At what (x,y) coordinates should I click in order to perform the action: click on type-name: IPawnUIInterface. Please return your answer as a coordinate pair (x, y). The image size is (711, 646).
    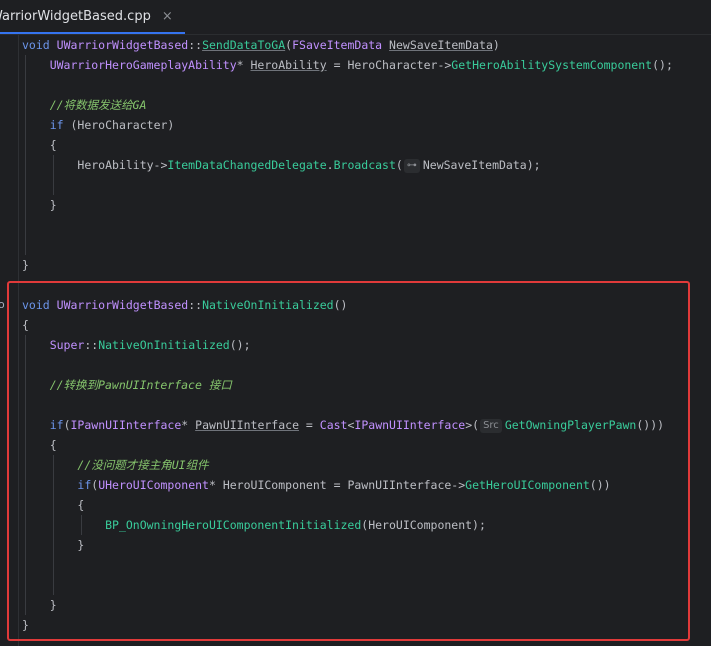
    Looking at the image, I should click on (126, 425).